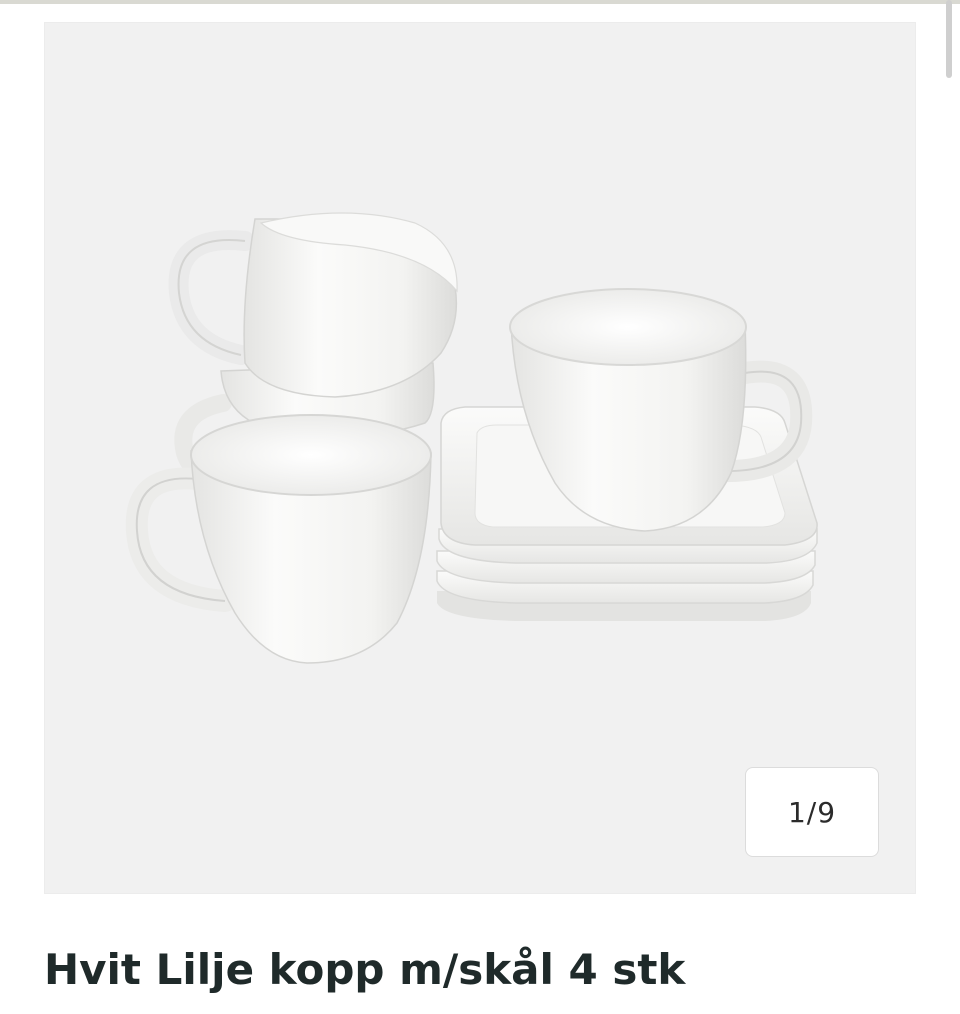 The image size is (960, 1014). I want to click on image-counter: 1/9, so click(812, 812).